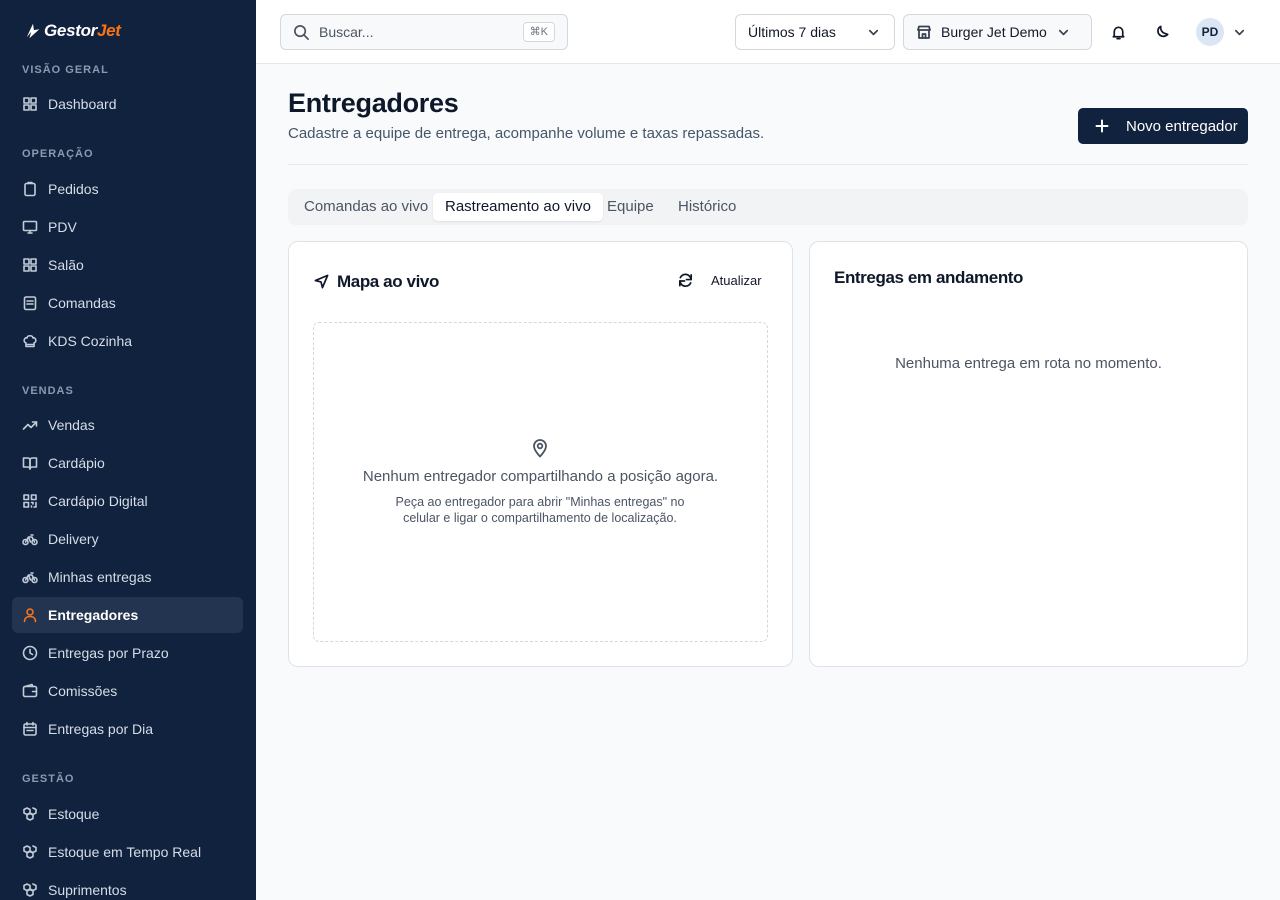 Image resolution: width=1280 pixels, height=900 pixels. Describe the element at coordinates (125, 852) in the screenshot. I see `sidebar-item-label: Estoque em Tempo Real` at that location.